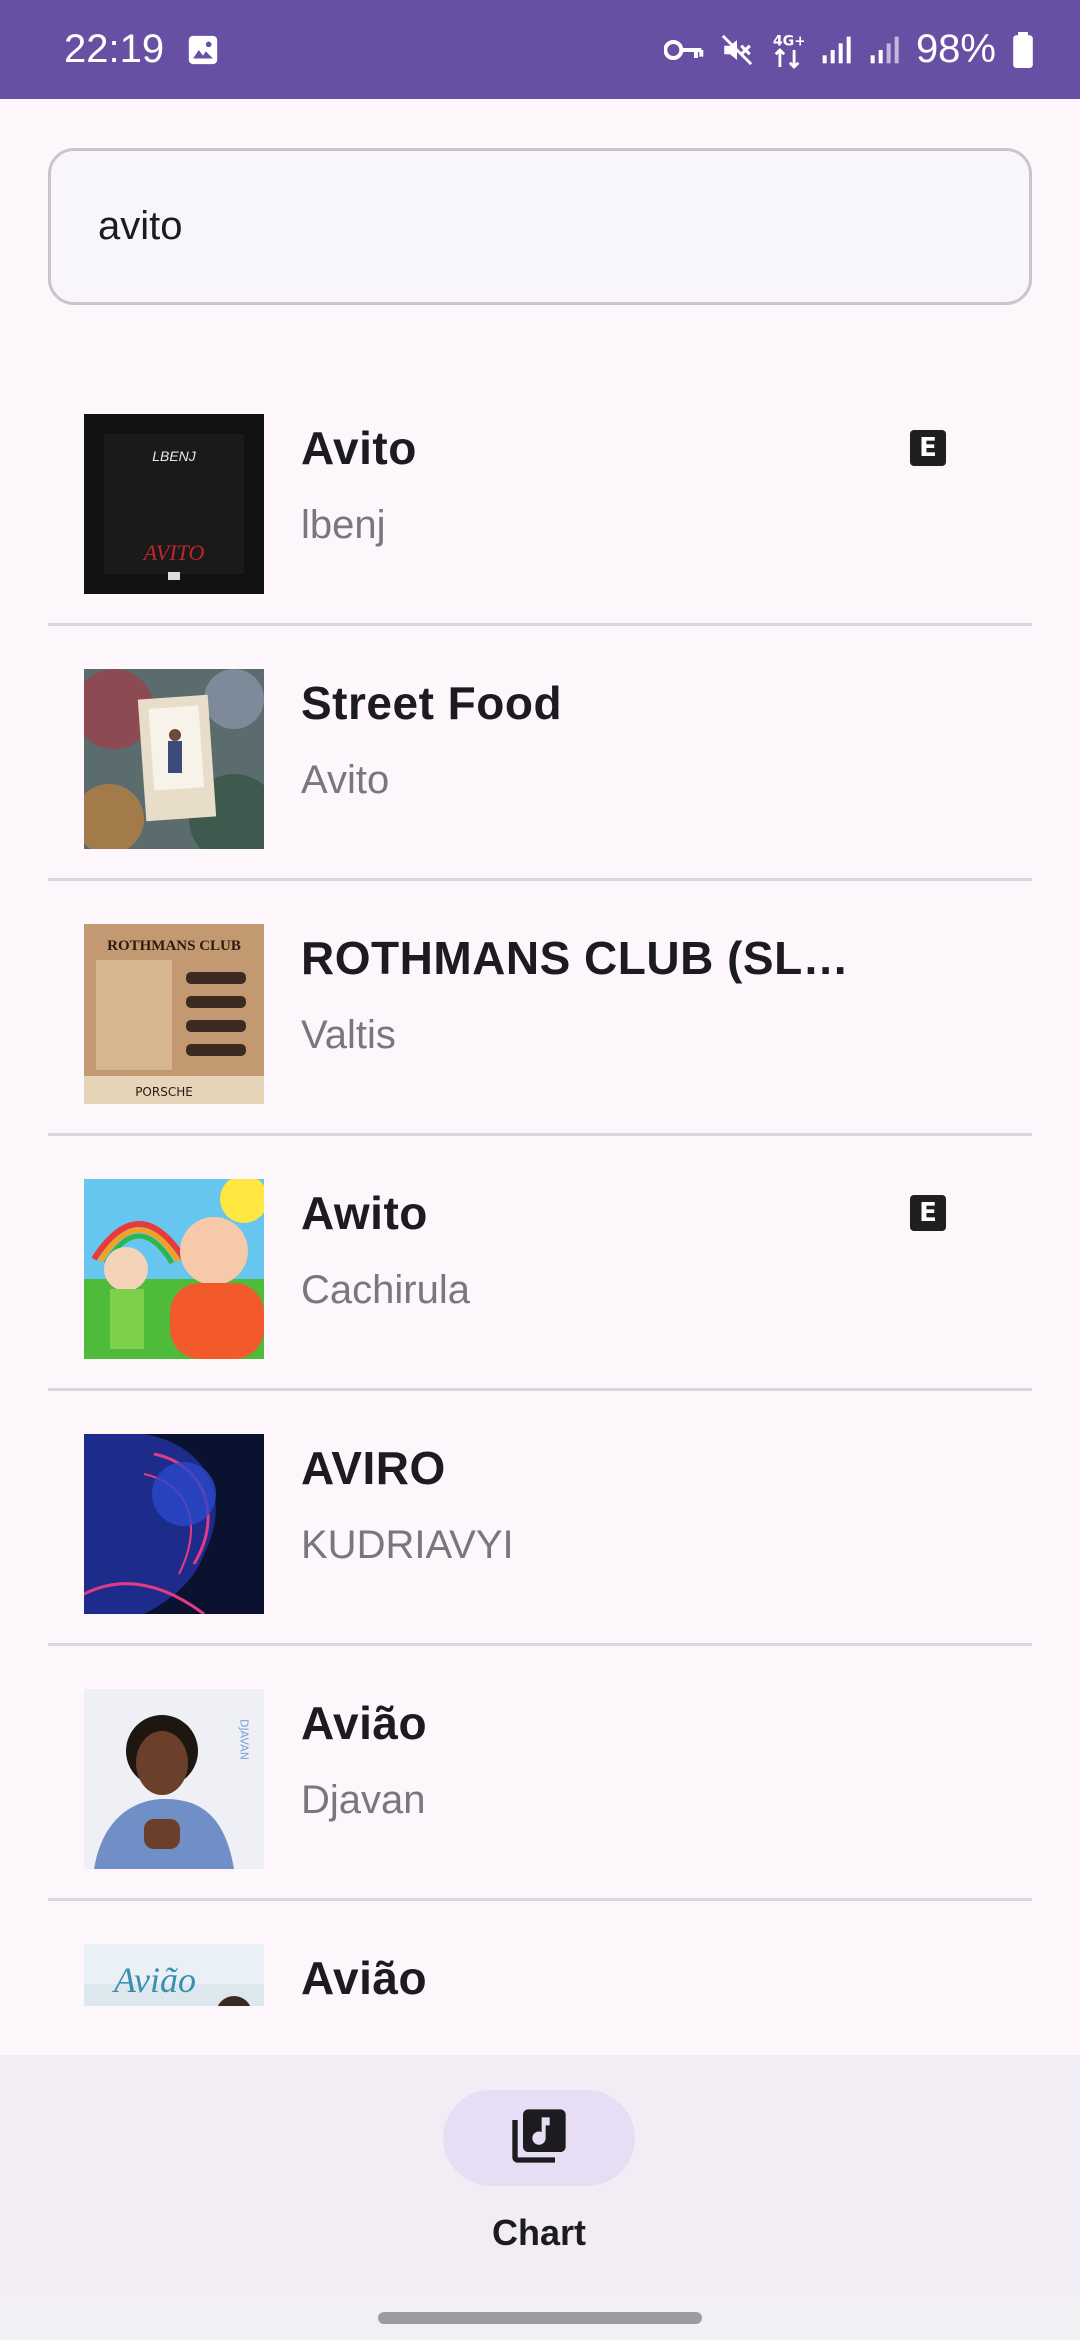 Image resolution: width=1080 pixels, height=2340 pixels. What do you see at coordinates (164, 1092) in the screenshot?
I see `svg-text: PORSCHE` at bounding box center [164, 1092].